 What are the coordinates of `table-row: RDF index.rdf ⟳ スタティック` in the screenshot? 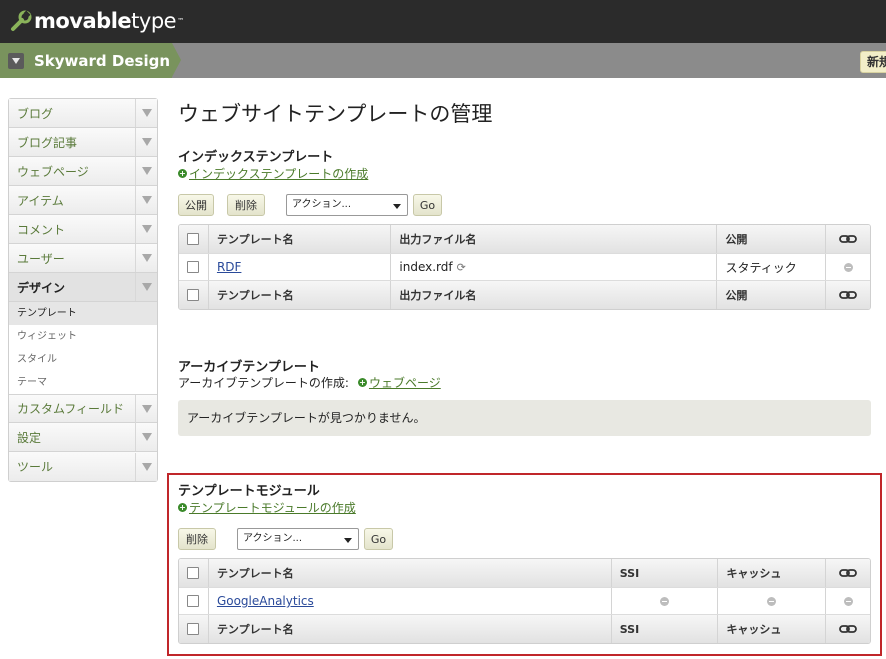 It's located at (524, 267).